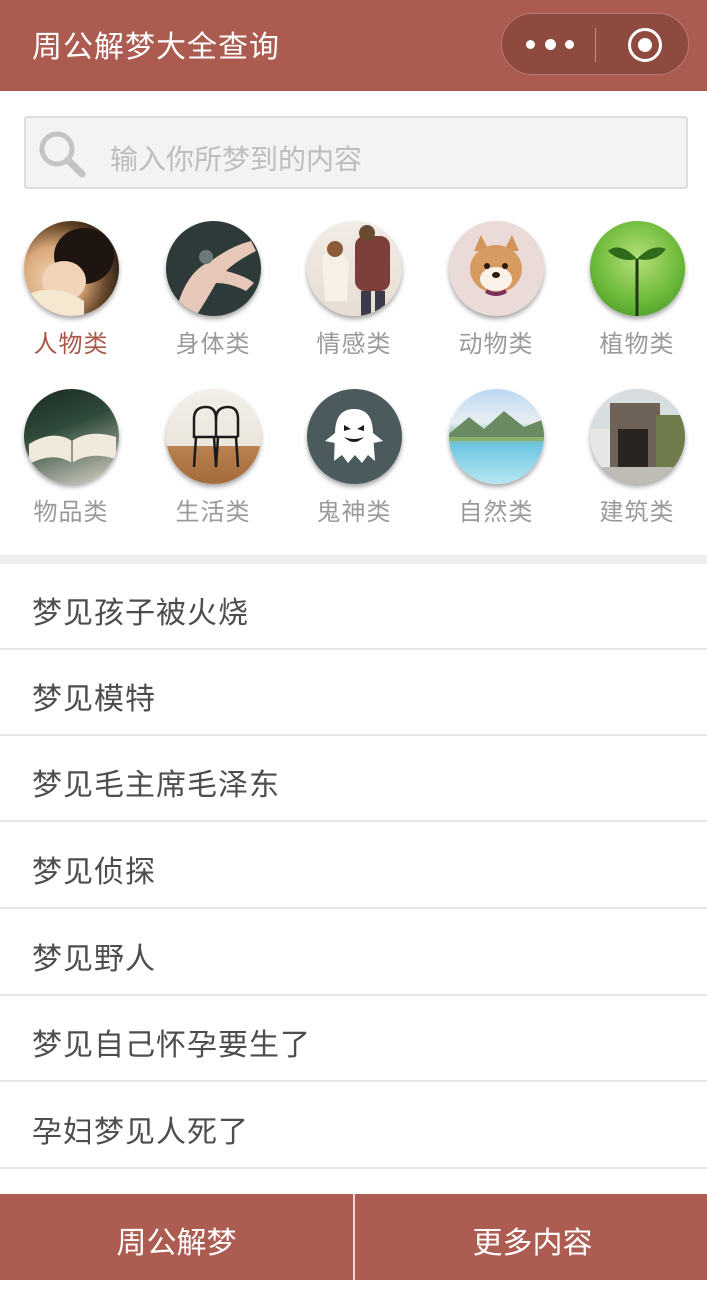 This screenshot has height=1294, width=707. Describe the element at coordinates (353, 1126) in the screenshot. I see `list-item: 孕妇梦见人死了` at that location.